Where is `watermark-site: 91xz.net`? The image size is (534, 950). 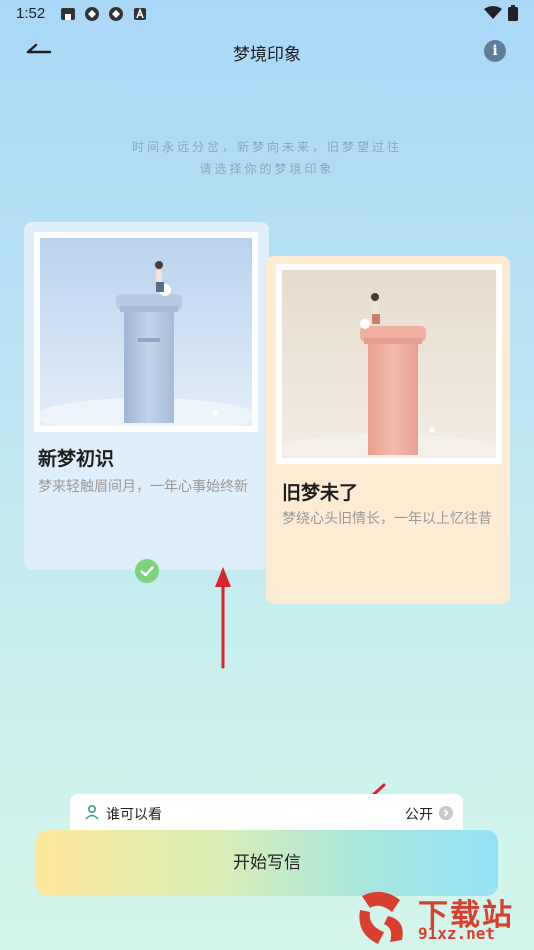 watermark-site: 91xz.net is located at coordinates (457, 933).